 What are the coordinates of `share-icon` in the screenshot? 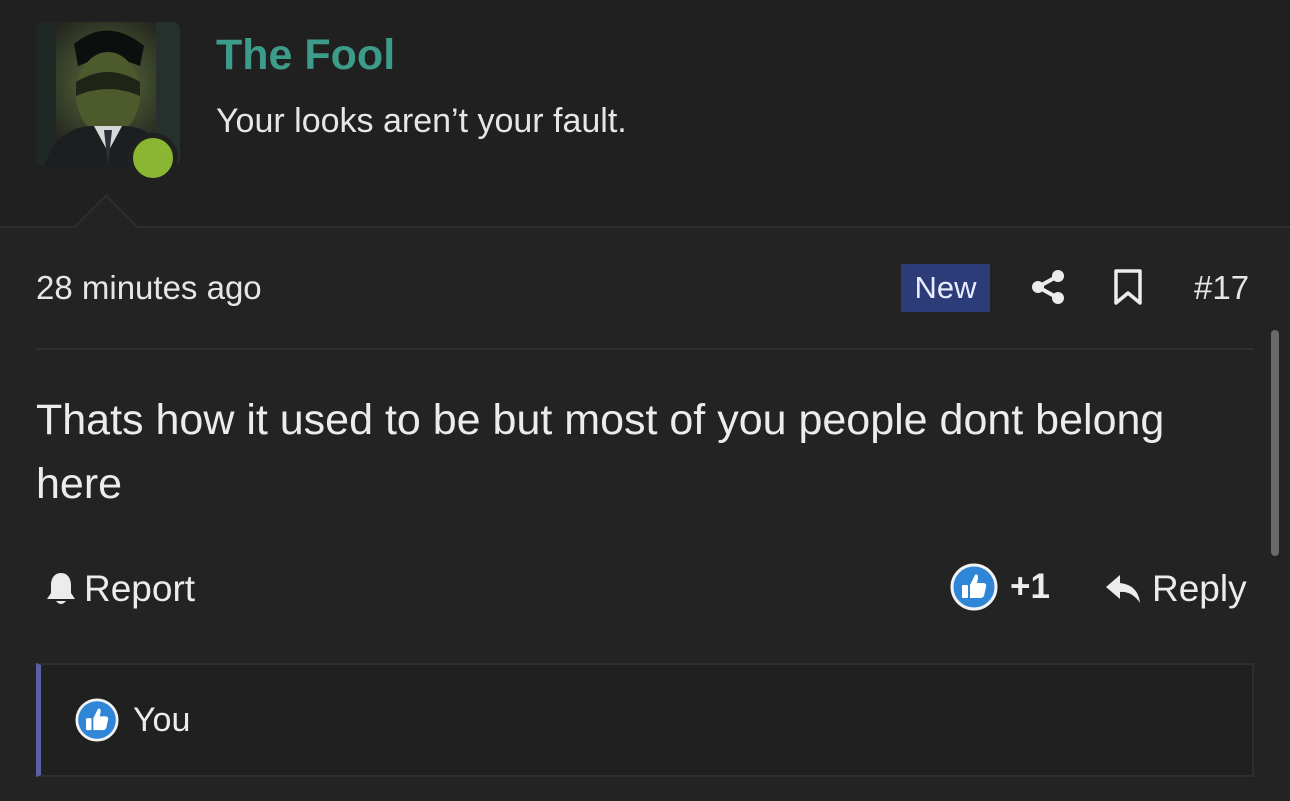 It's located at (1048, 287).